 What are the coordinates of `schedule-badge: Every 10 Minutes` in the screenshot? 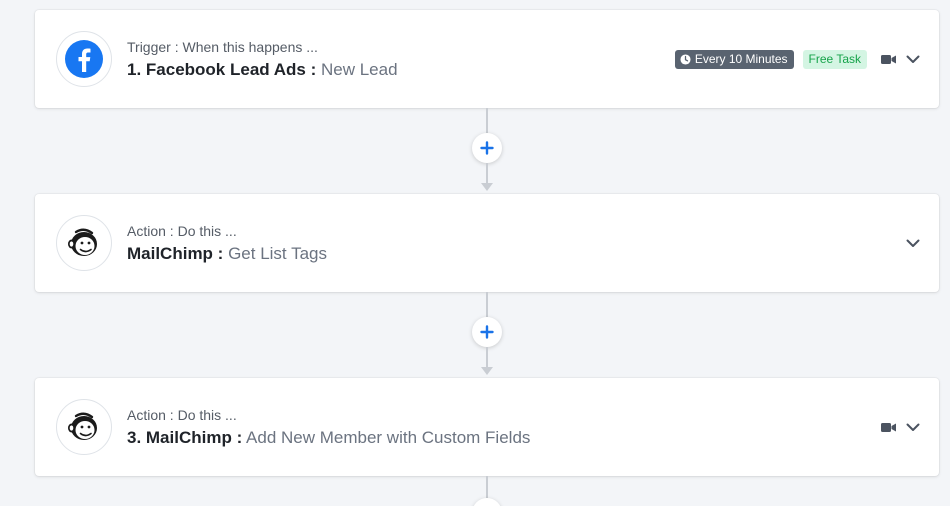 It's located at (734, 59).